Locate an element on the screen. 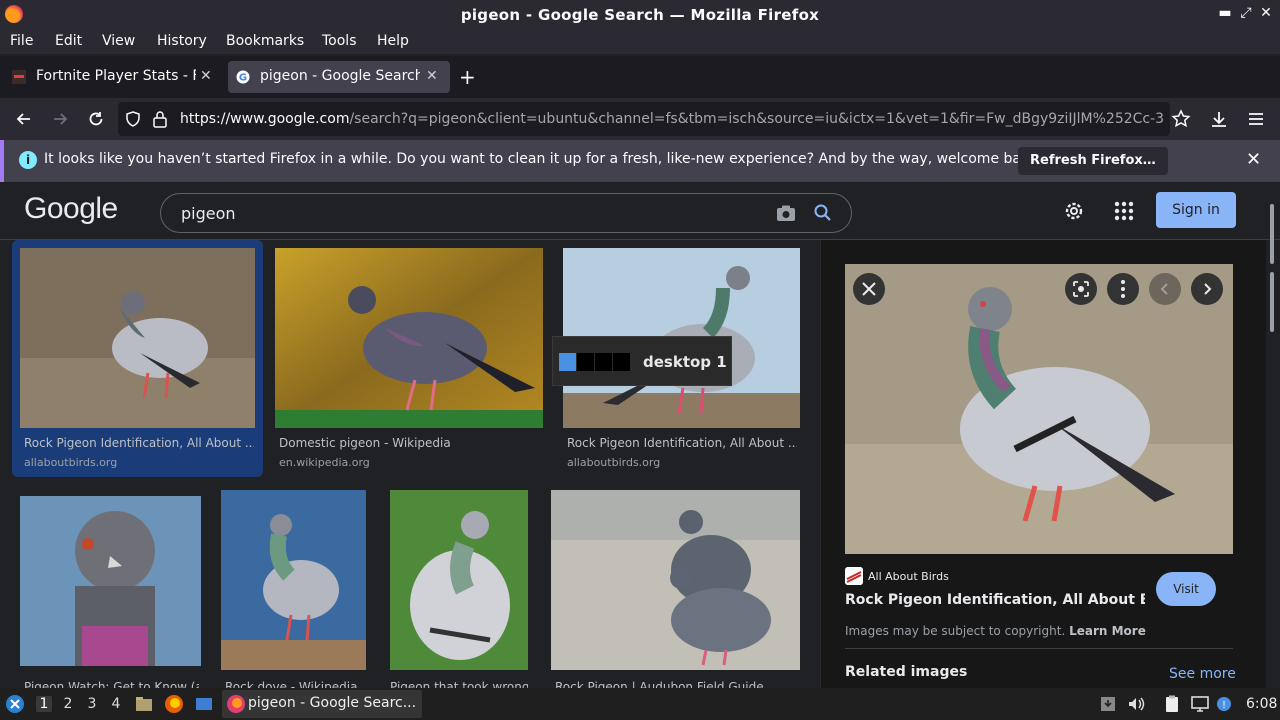  allaboutbirds-favicon-icon is located at coordinates (854, 576).